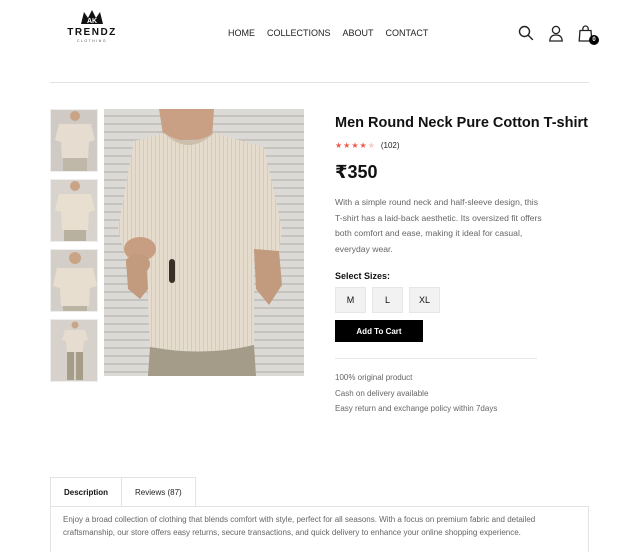  I want to click on perk-item: Cash on delivery available, so click(382, 393).